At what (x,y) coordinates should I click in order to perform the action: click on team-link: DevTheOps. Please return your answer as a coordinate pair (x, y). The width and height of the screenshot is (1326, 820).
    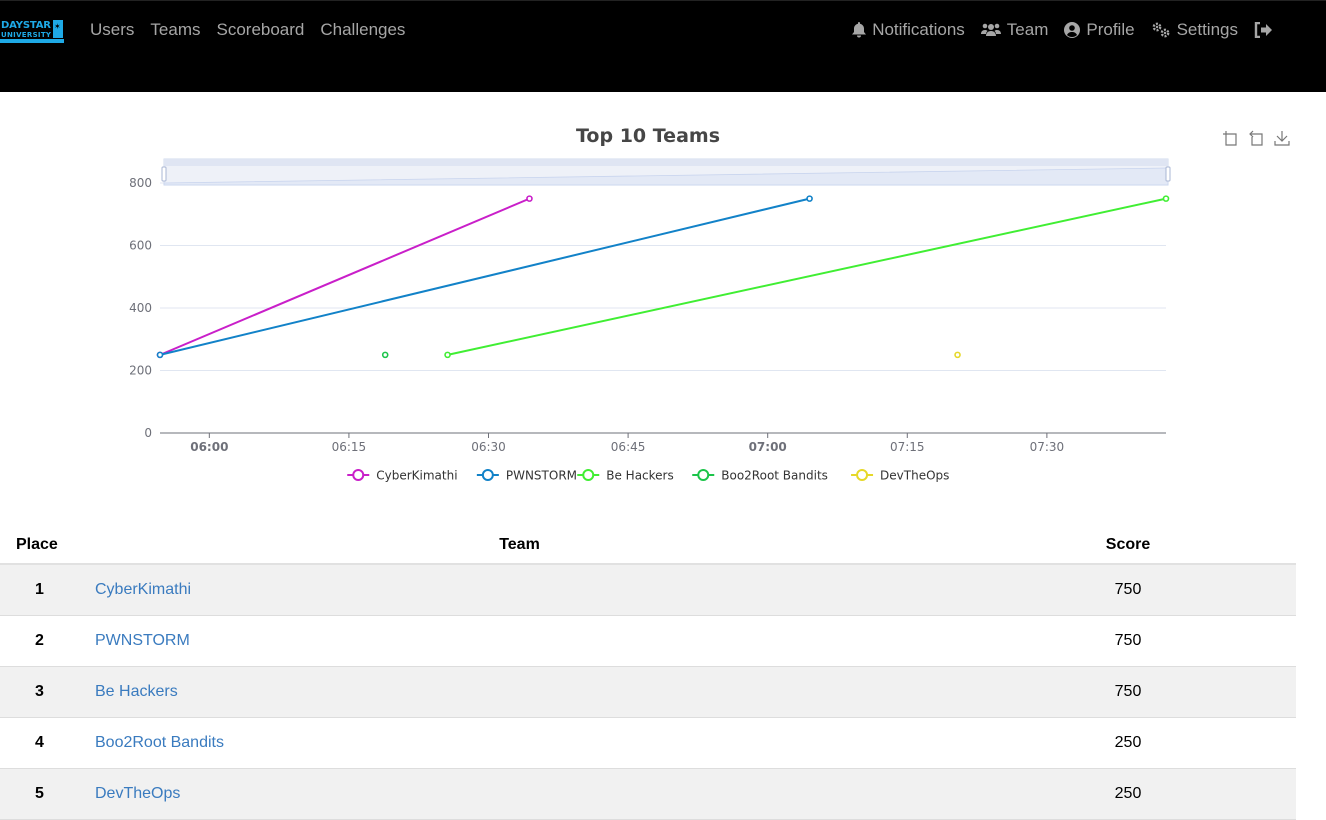
    Looking at the image, I should click on (137, 793).